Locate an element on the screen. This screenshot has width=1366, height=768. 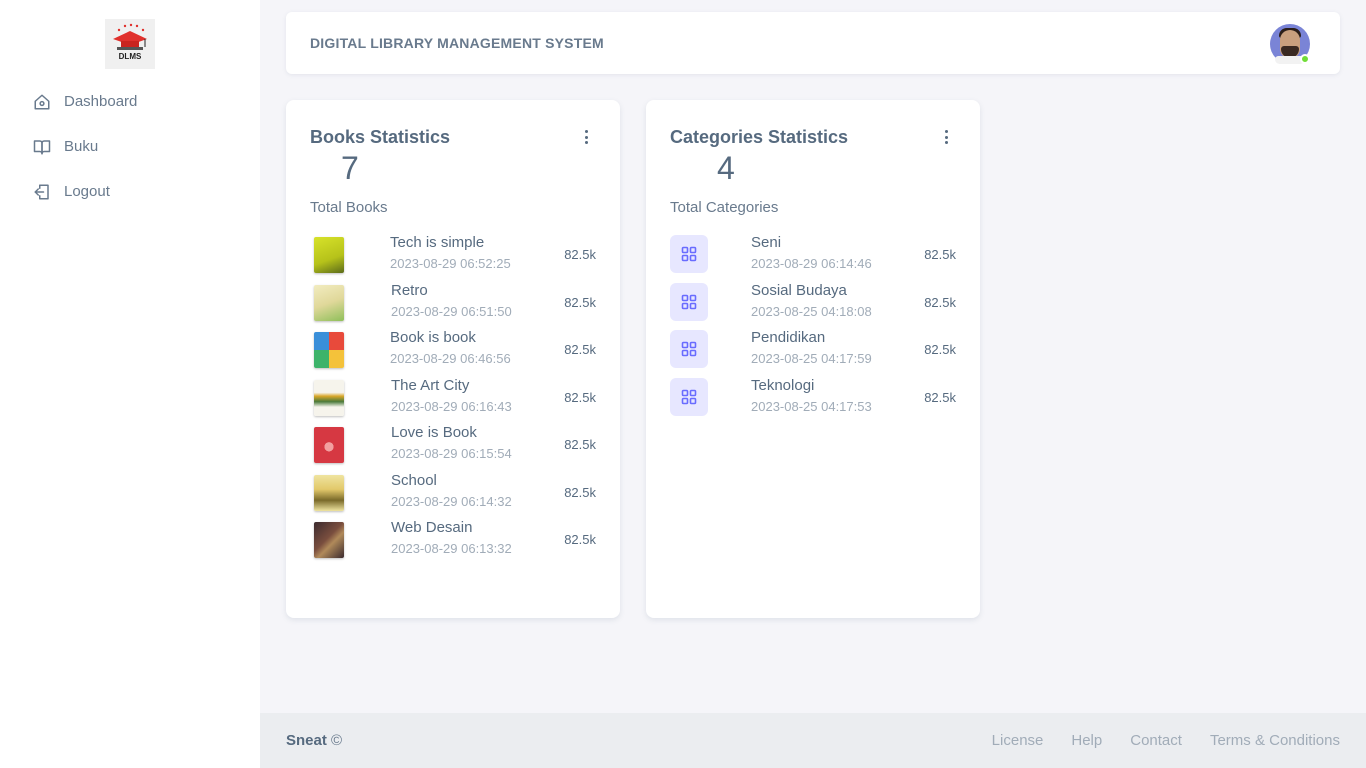
category-date: 2023-08-25 04:17:59 is located at coordinates (811, 358).